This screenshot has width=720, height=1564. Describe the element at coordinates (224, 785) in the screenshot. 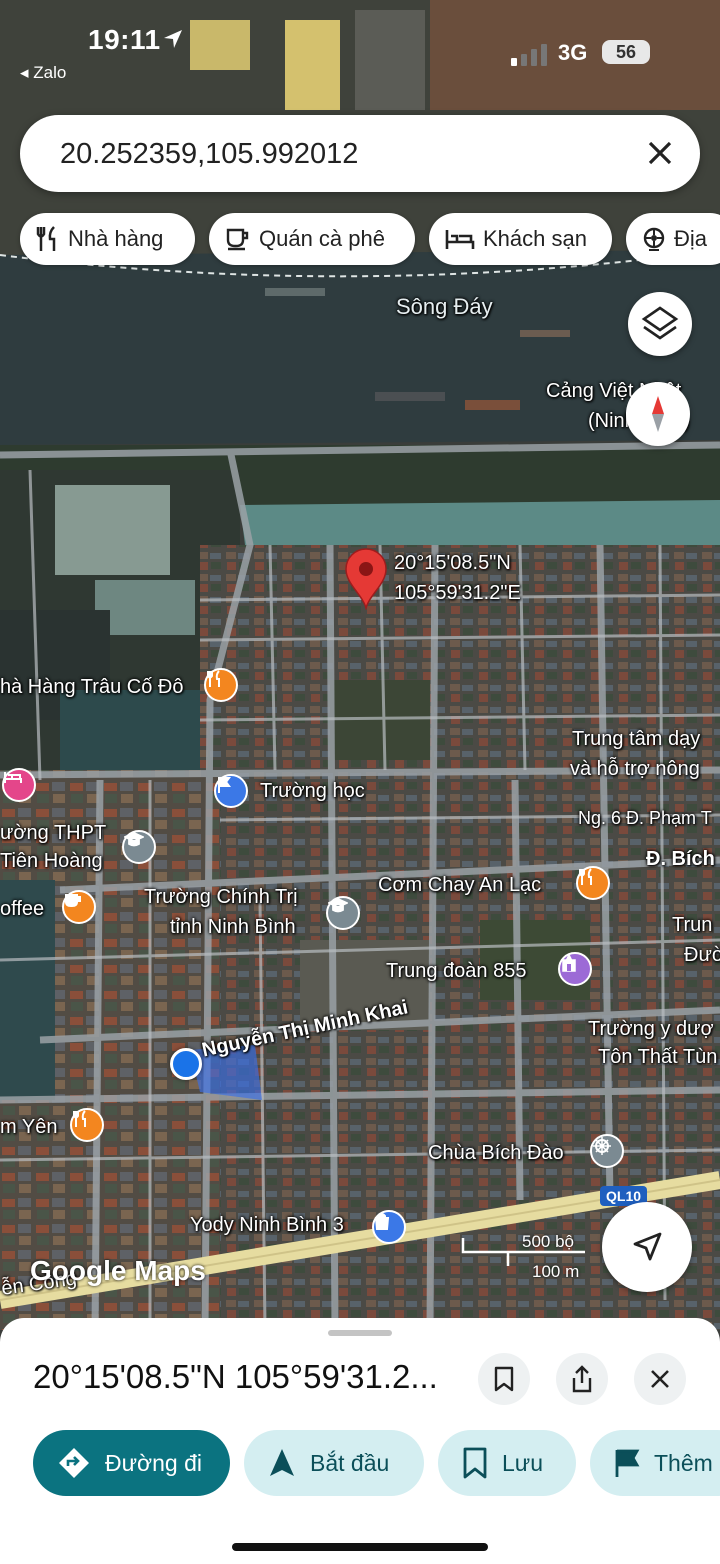

I see `flag-marker-icon` at that location.